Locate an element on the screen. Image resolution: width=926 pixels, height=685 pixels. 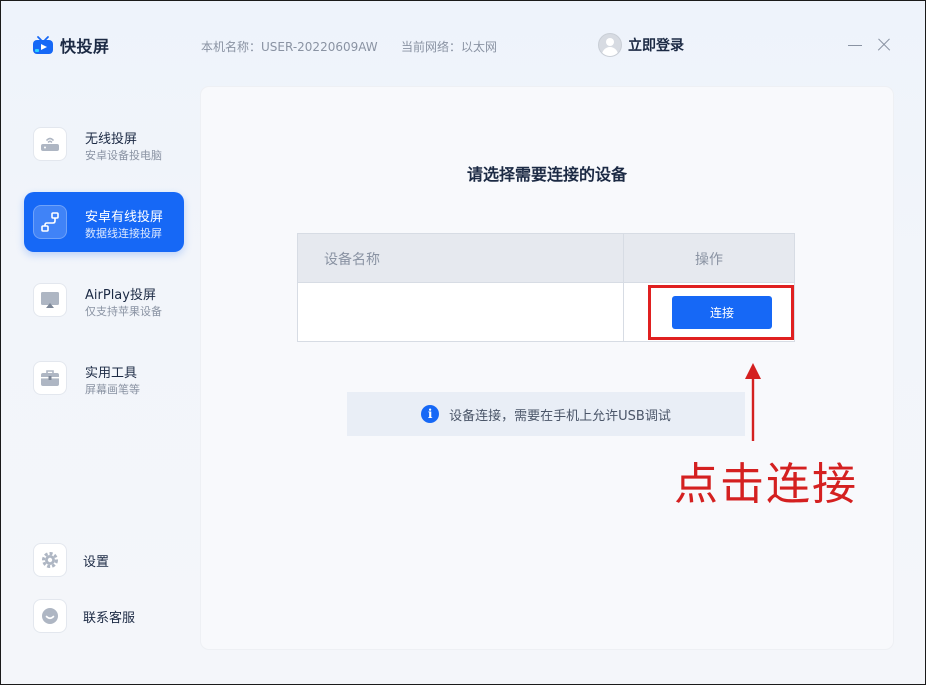
app-name: 快投屏 is located at coordinates (85, 46).